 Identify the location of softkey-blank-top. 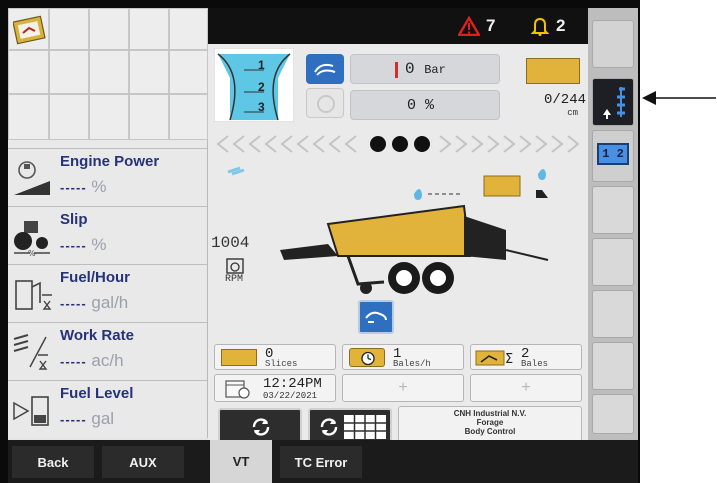
(613, 44).